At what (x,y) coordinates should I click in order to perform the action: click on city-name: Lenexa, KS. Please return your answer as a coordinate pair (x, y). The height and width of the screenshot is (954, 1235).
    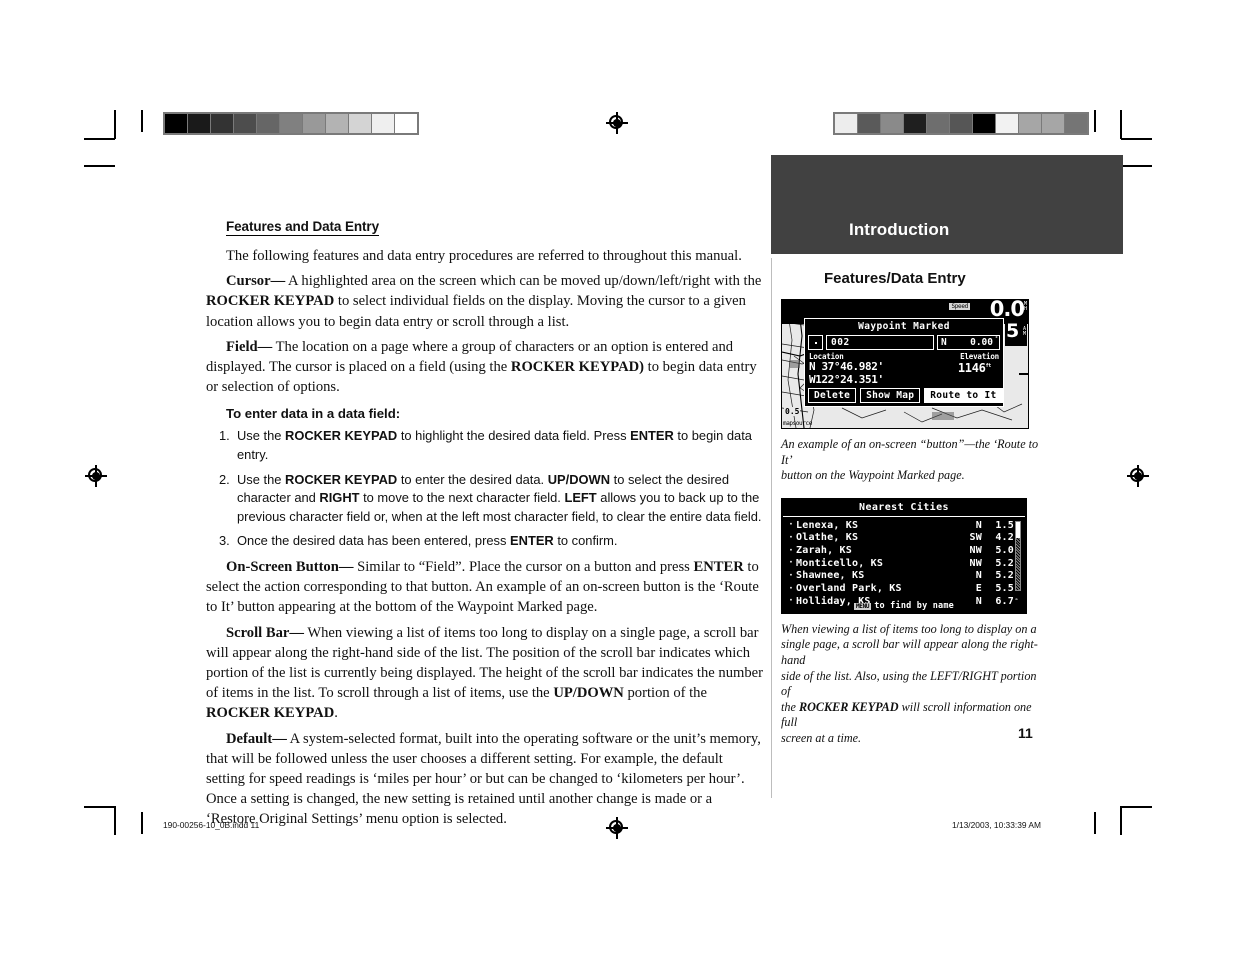
    Looking at the image, I should click on (827, 525).